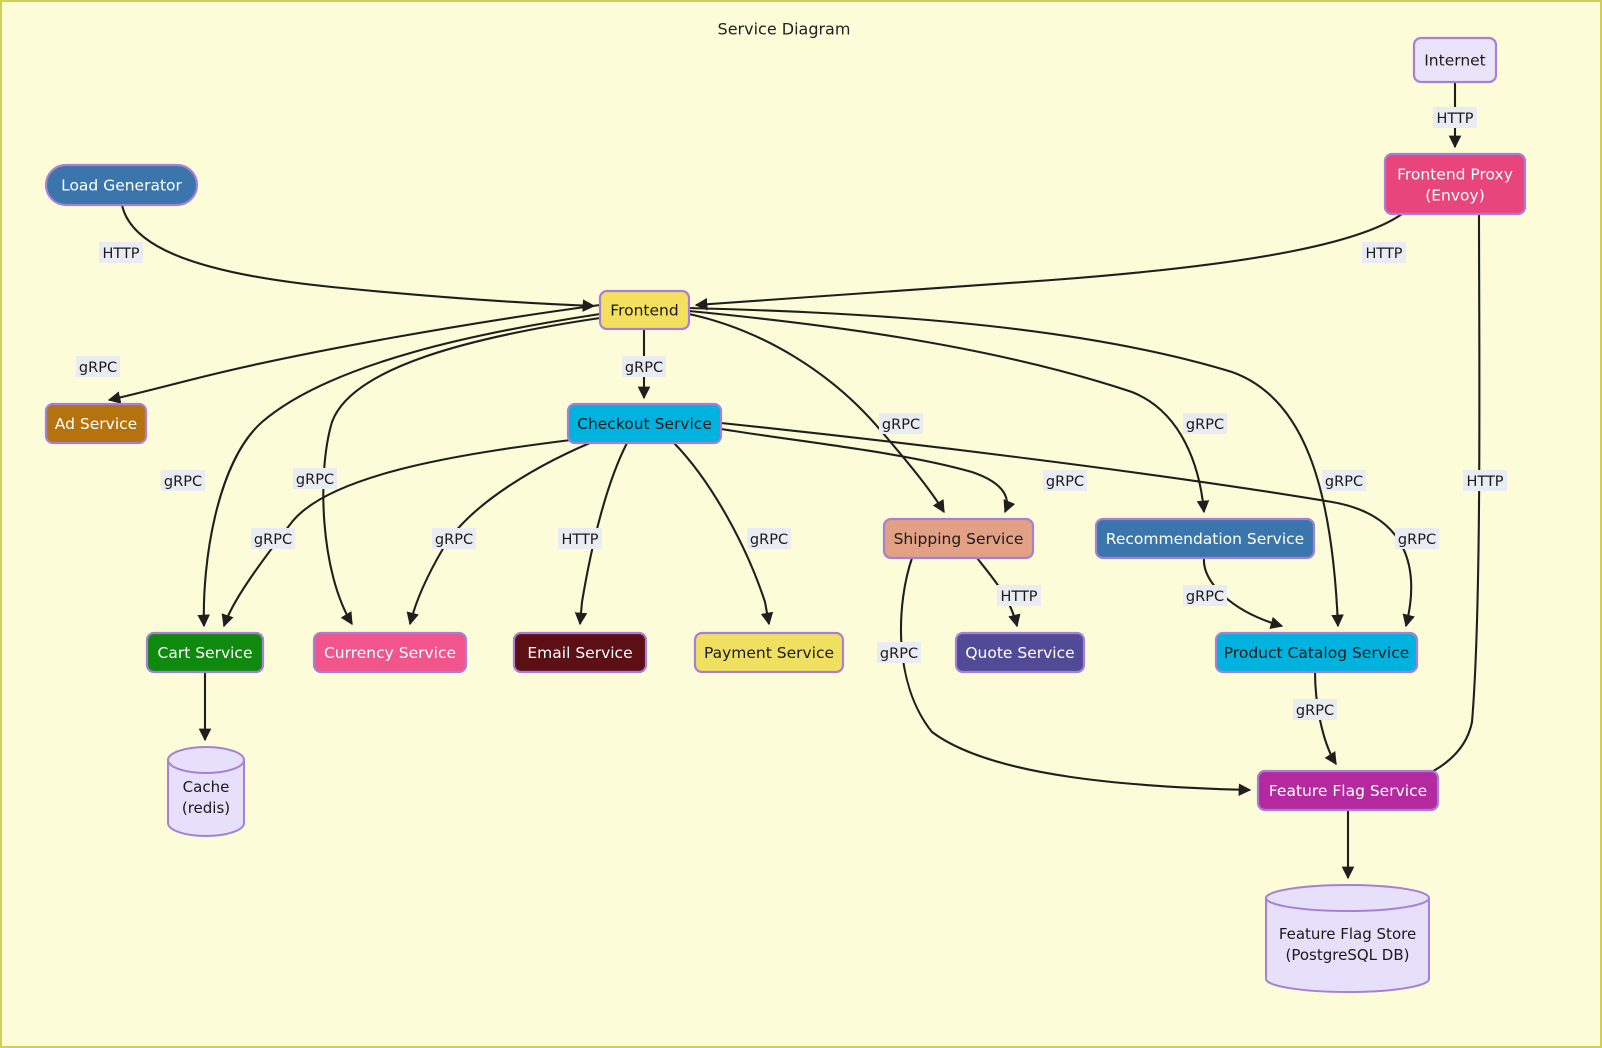 This screenshot has width=1602, height=1048. What do you see at coordinates (868, 470) in the screenshot?
I see `edge-checkout-to-shipping` at bounding box center [868, 470].